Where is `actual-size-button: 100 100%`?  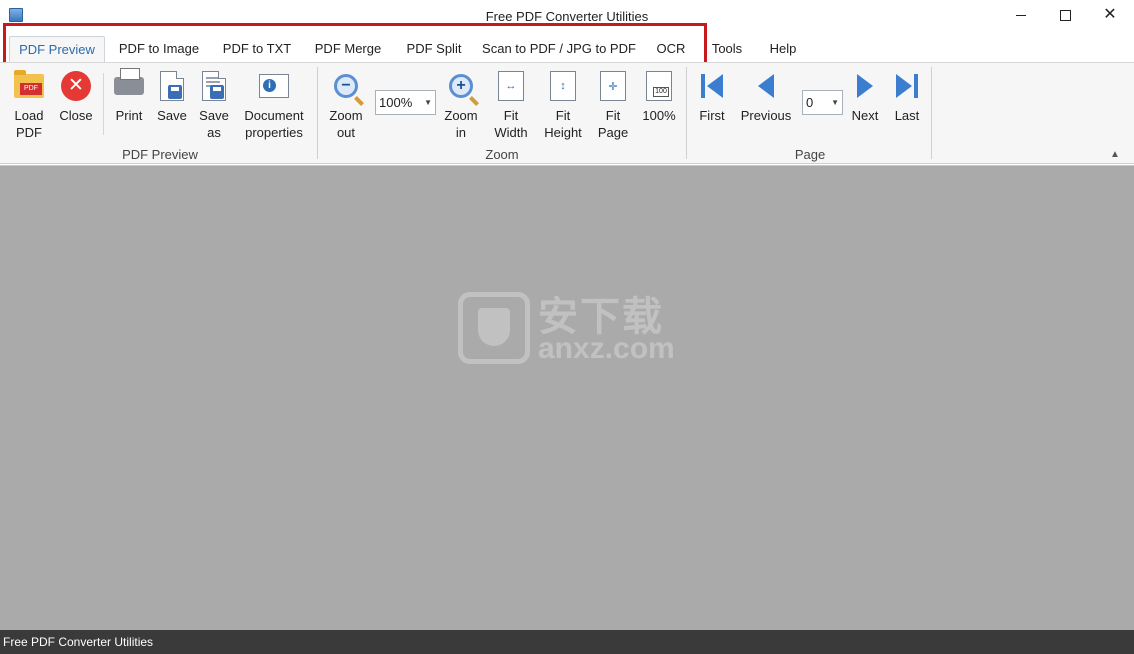 actual-size-button: 100 100% is located at coordinates (659, 96).